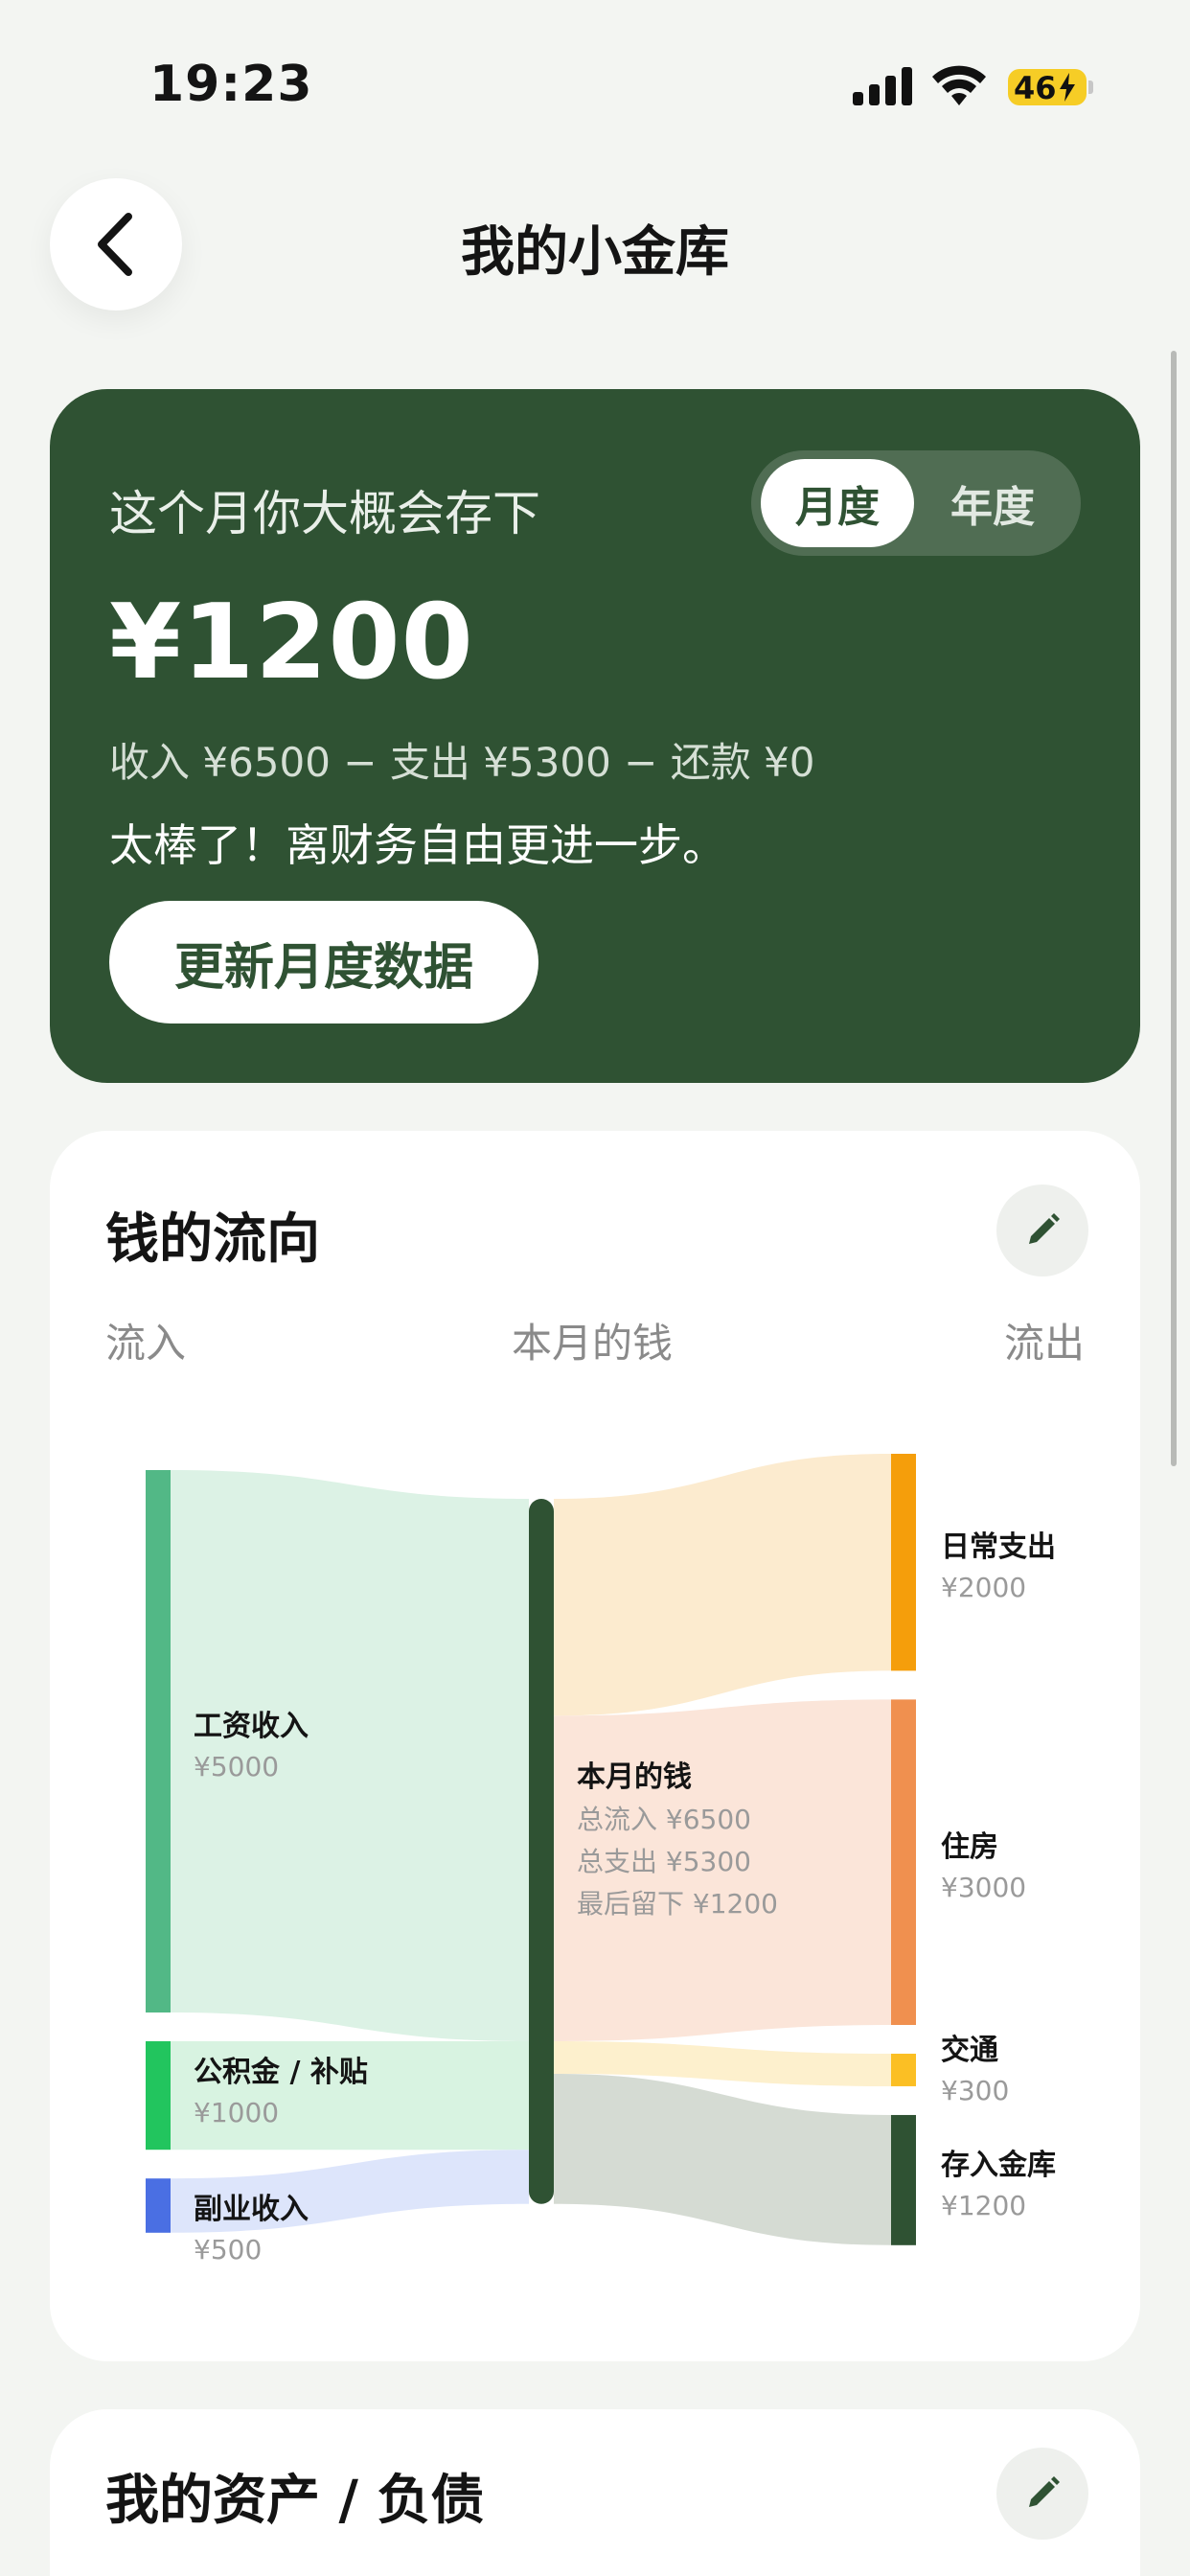 The width and height of the screenshot is (1190, 2576). I want to click on battery-tip, so click(1091, 87).